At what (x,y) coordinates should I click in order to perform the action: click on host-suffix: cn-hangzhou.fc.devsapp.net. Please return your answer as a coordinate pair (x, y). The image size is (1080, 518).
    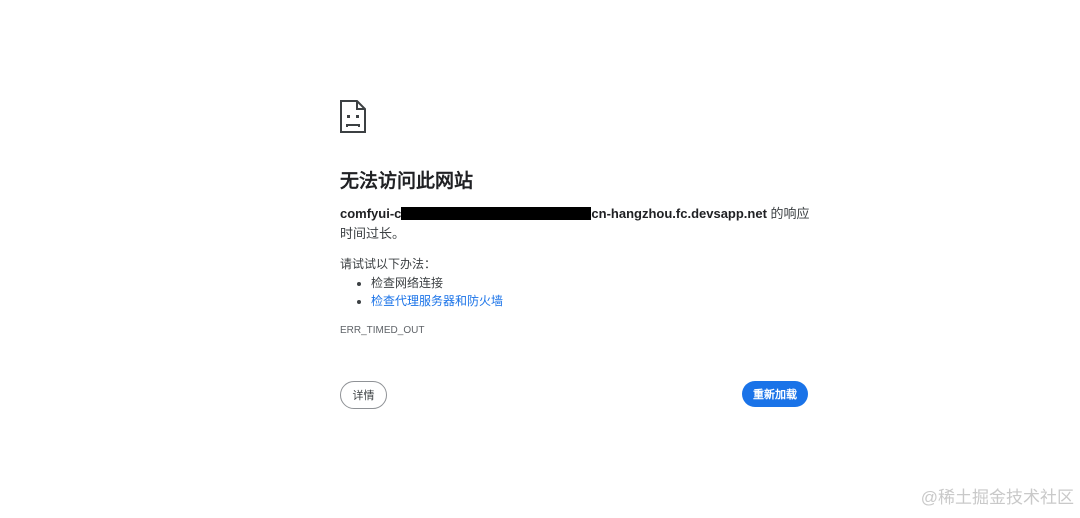
    Looking at the image, I should click on (679, 213).